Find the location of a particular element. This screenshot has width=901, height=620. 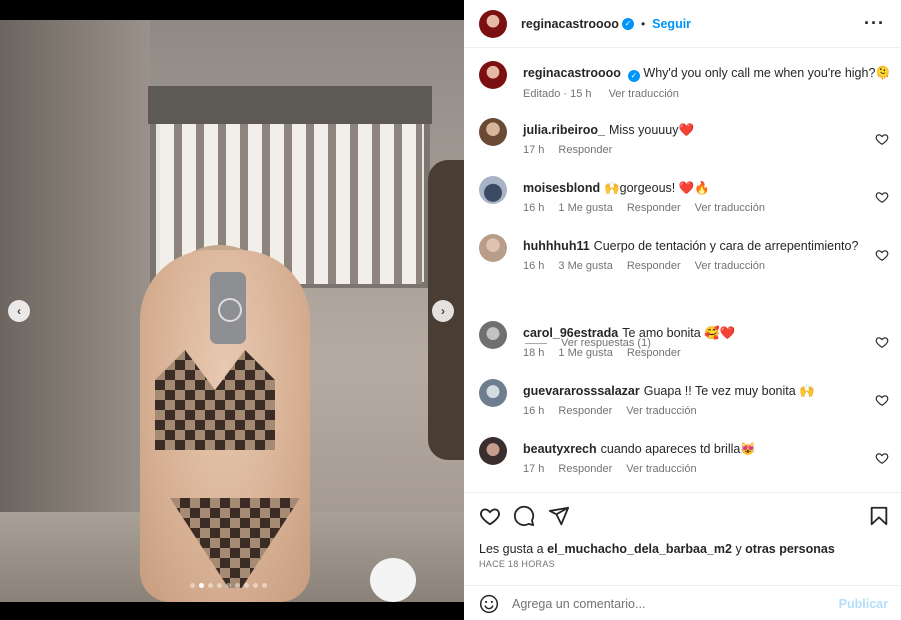

save-bookmark-icon is located at coordinates (879, 516).